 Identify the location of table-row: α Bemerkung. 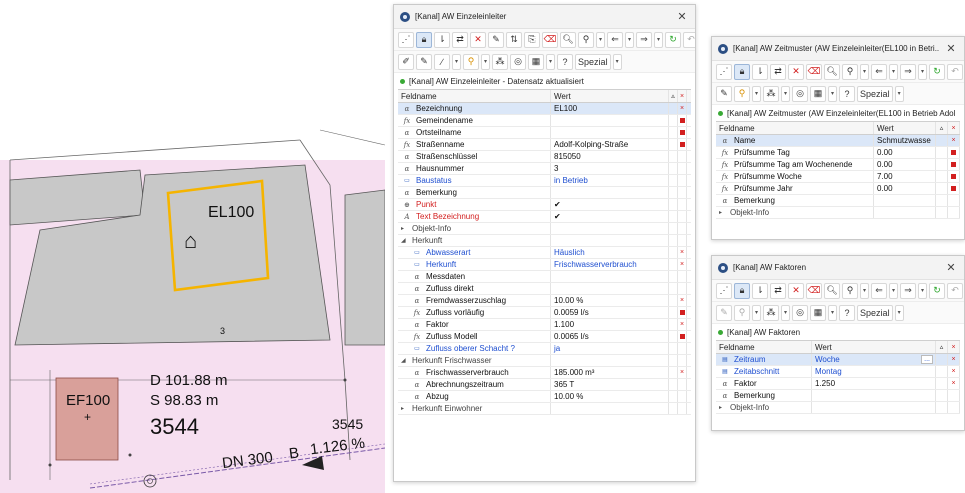
(544, 193).